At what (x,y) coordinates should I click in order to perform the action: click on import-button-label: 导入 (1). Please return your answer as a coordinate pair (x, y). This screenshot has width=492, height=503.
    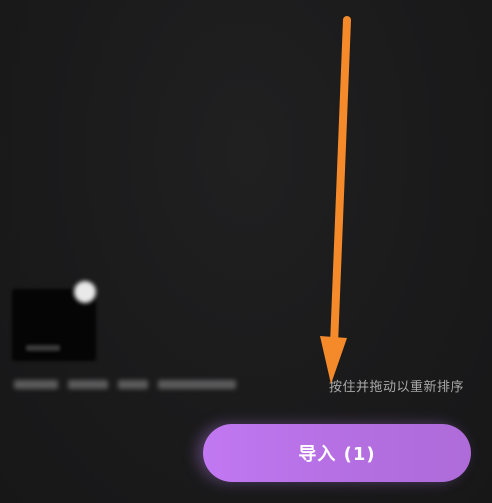
    Looking at the image, I should click on (337, 454).